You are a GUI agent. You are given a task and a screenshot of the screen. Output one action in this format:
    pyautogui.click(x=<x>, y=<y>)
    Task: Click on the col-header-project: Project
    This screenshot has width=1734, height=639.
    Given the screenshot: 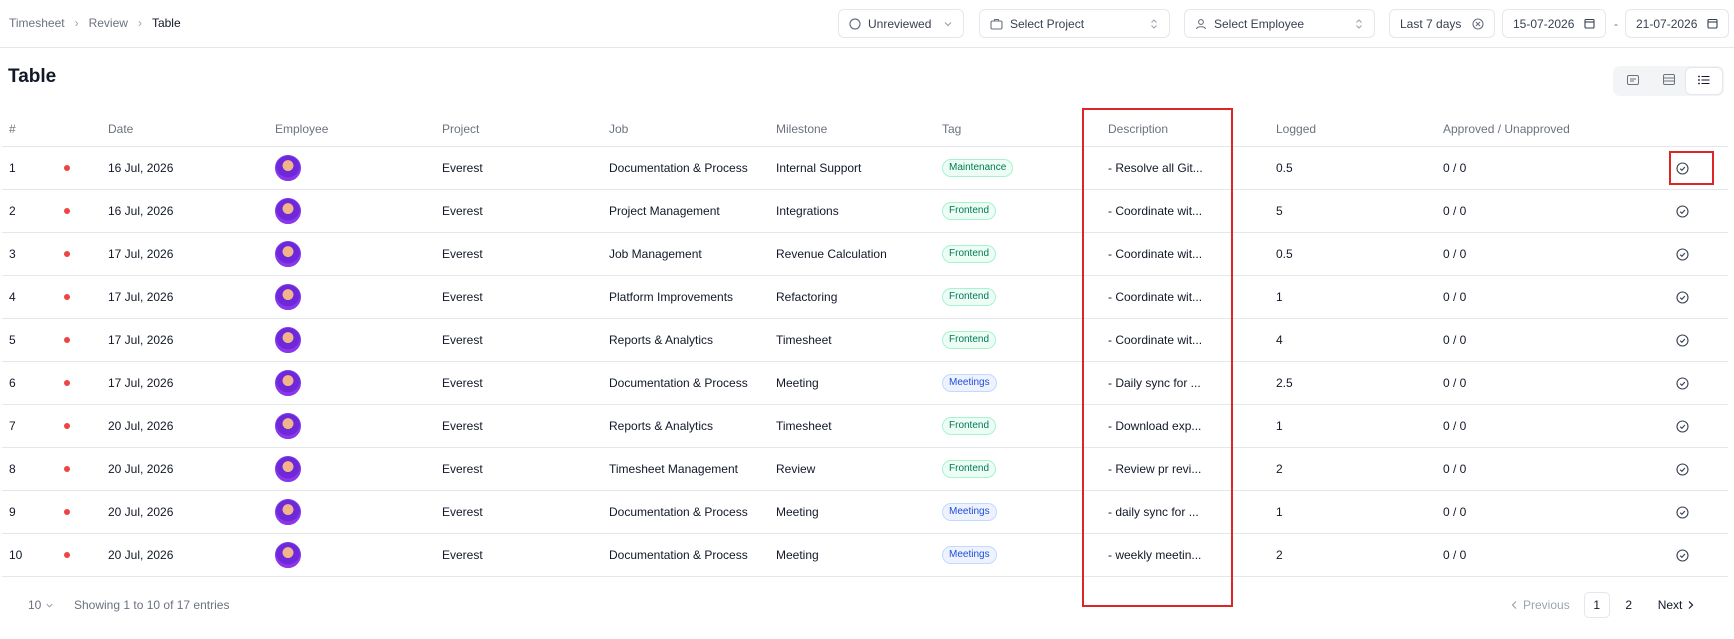 What is the action you would take?
    pyautogui.click(x=461, y=128)
    